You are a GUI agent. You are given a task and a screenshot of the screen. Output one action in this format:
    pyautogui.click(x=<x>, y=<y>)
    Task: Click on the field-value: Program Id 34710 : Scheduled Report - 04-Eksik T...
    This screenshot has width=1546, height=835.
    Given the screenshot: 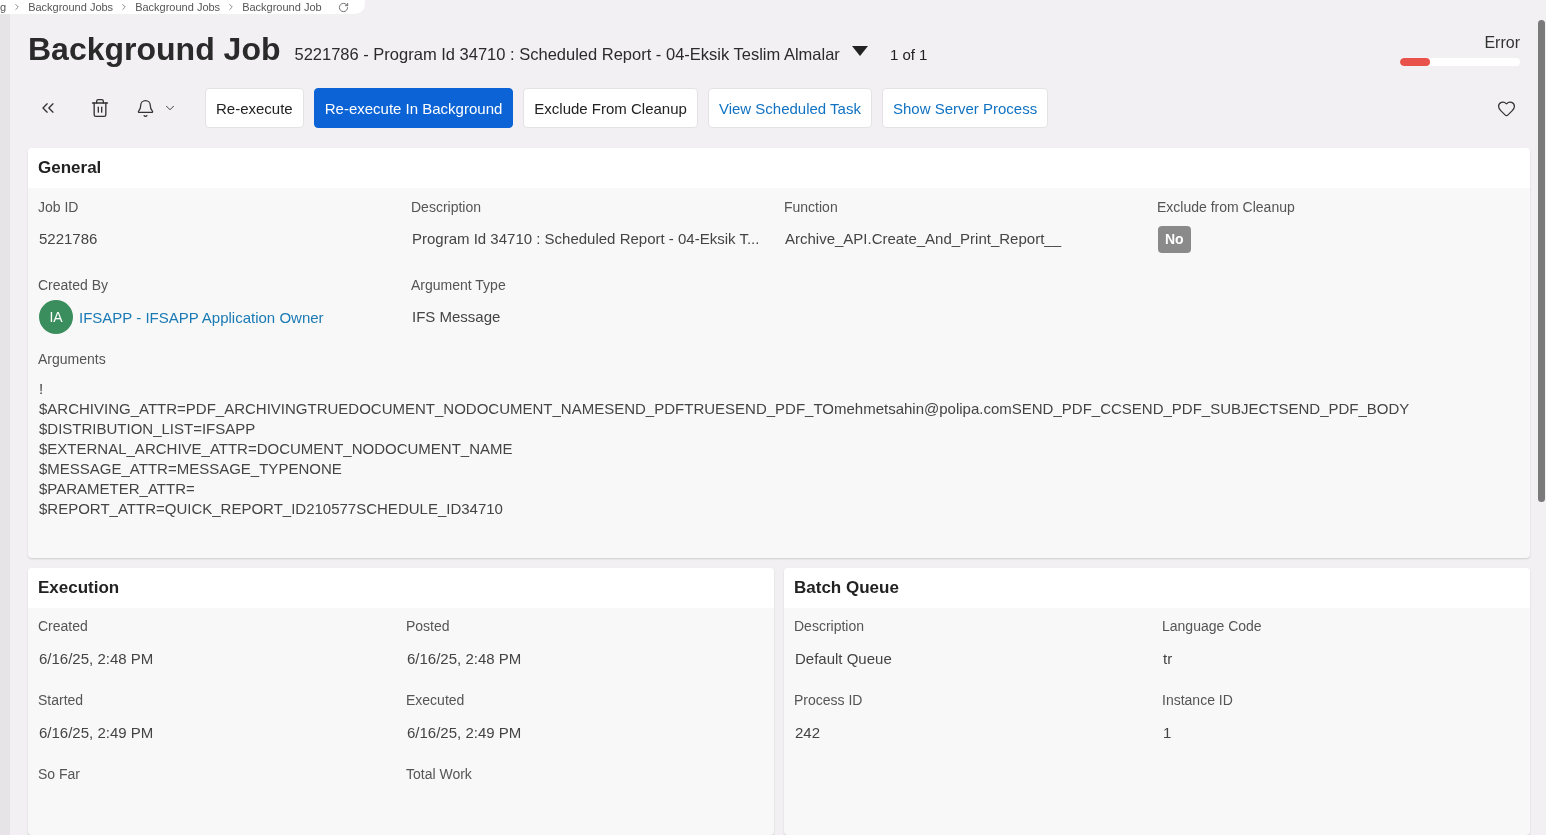 What is the action you would take?
    pyautogui.click(x=586, y=239)
    